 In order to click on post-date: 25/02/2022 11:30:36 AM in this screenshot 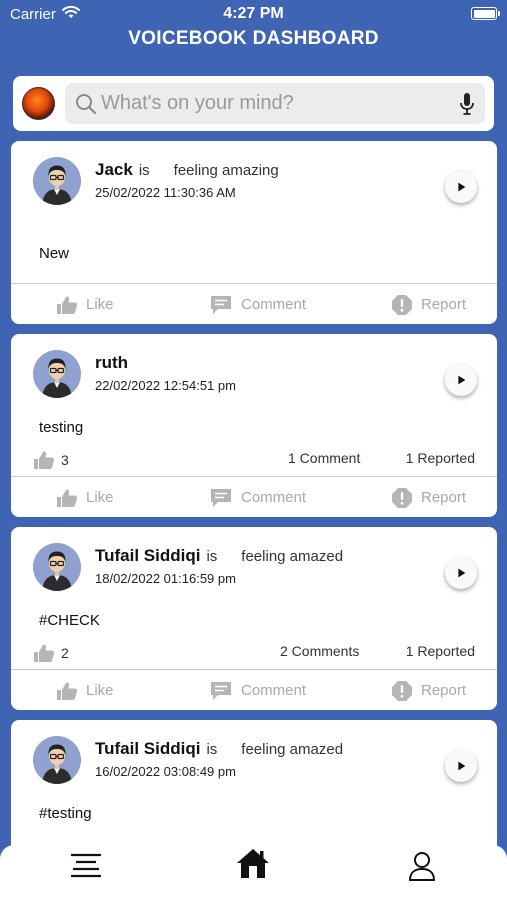, I will do `click(165, 192)`.